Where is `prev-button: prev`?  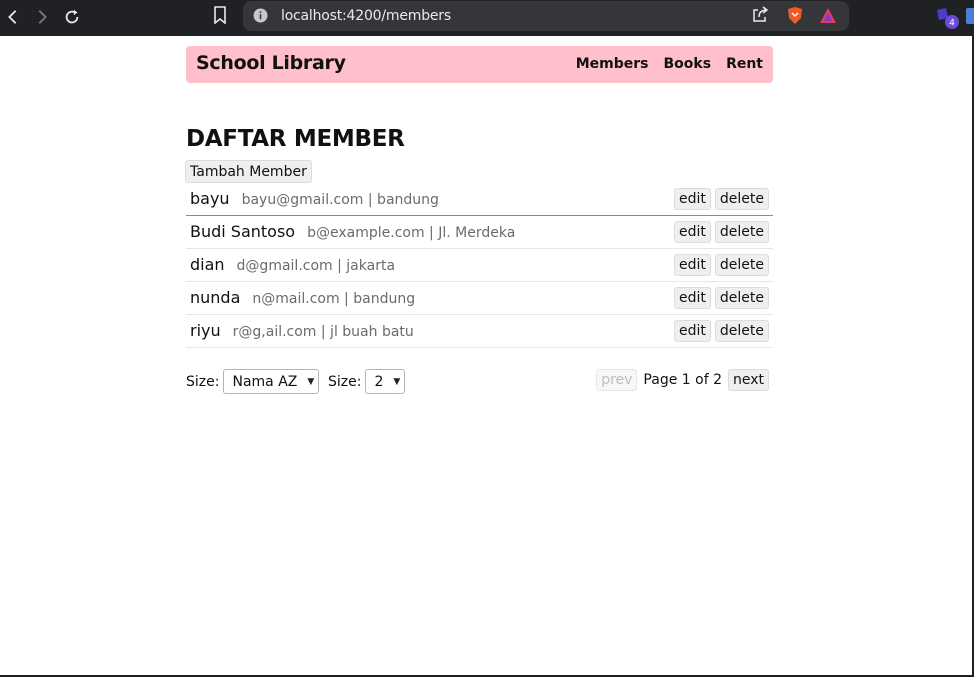 prev-button: prev is located at coordinates (617, 380).